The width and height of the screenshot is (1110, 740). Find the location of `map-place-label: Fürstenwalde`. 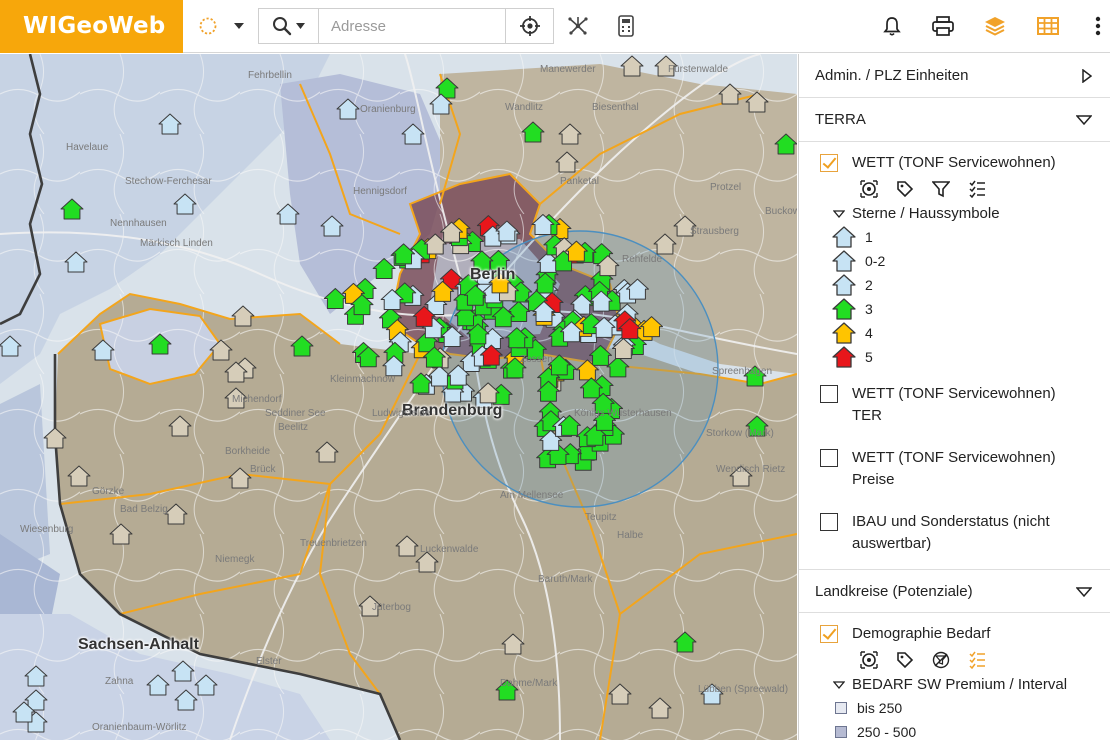

map-place-label: Fürstenwalde is located at coordinates (698, 69).